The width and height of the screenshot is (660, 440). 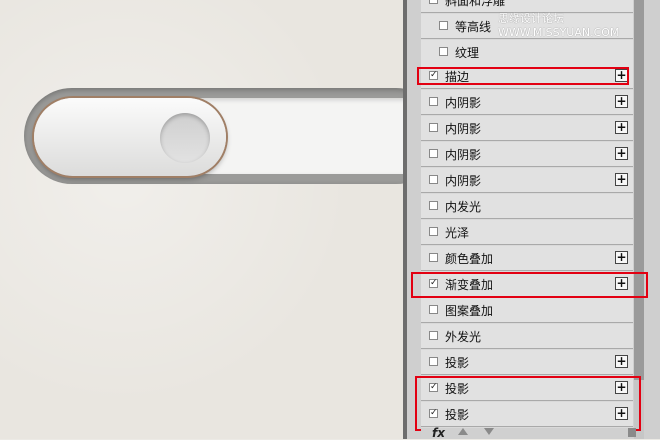 I want to click on toggle-knob-dot, so click(x=185, y=138).